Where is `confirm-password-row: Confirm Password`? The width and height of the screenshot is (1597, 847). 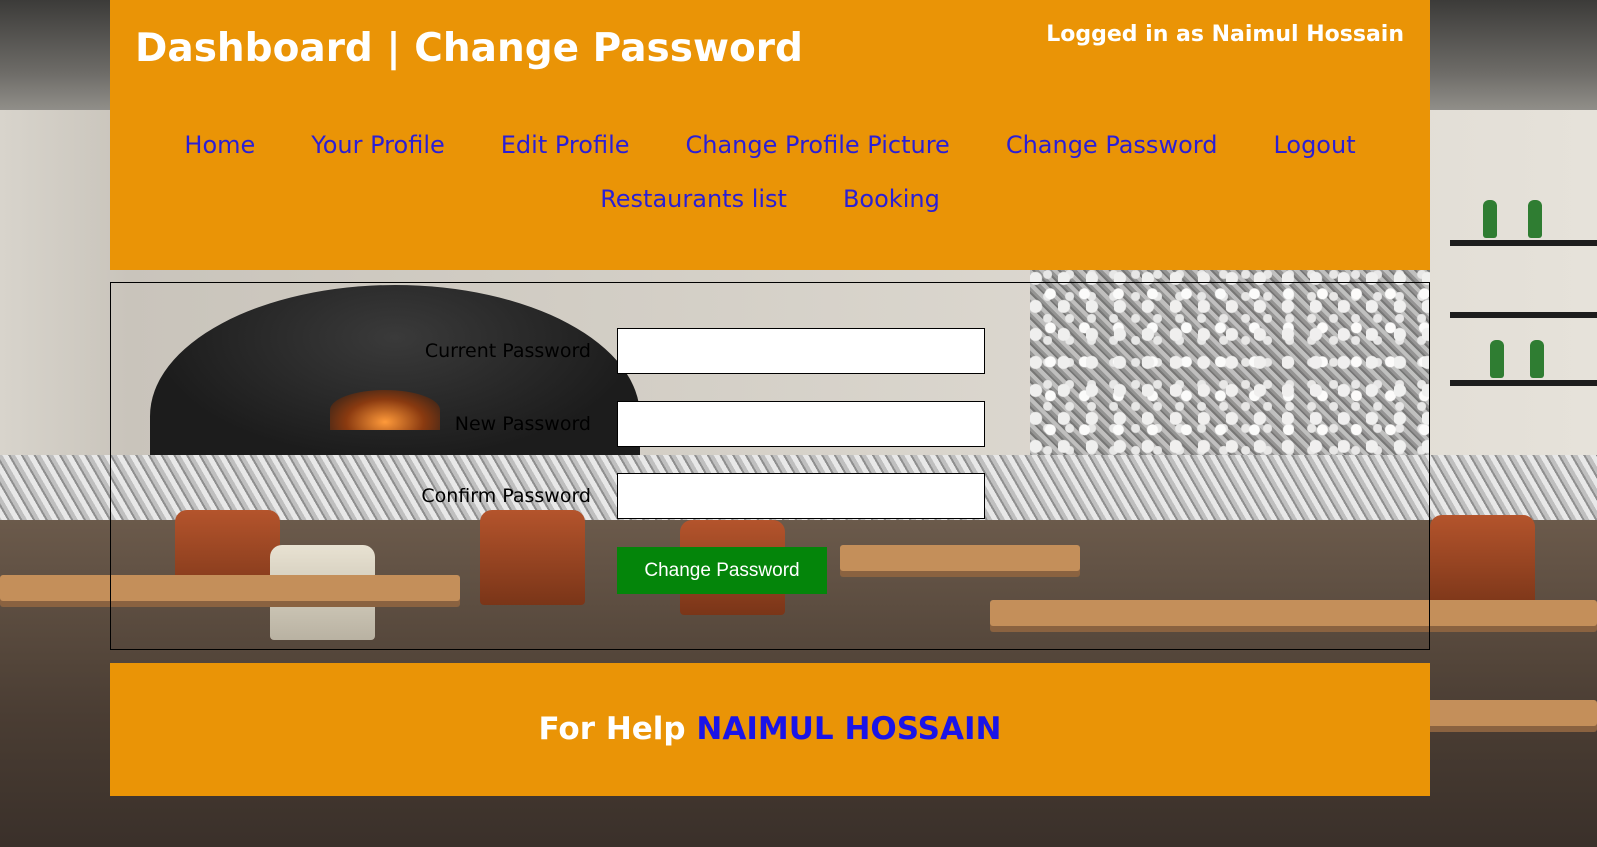 confirm-password-row: Confirm Password is located at coordinates (770, 496).